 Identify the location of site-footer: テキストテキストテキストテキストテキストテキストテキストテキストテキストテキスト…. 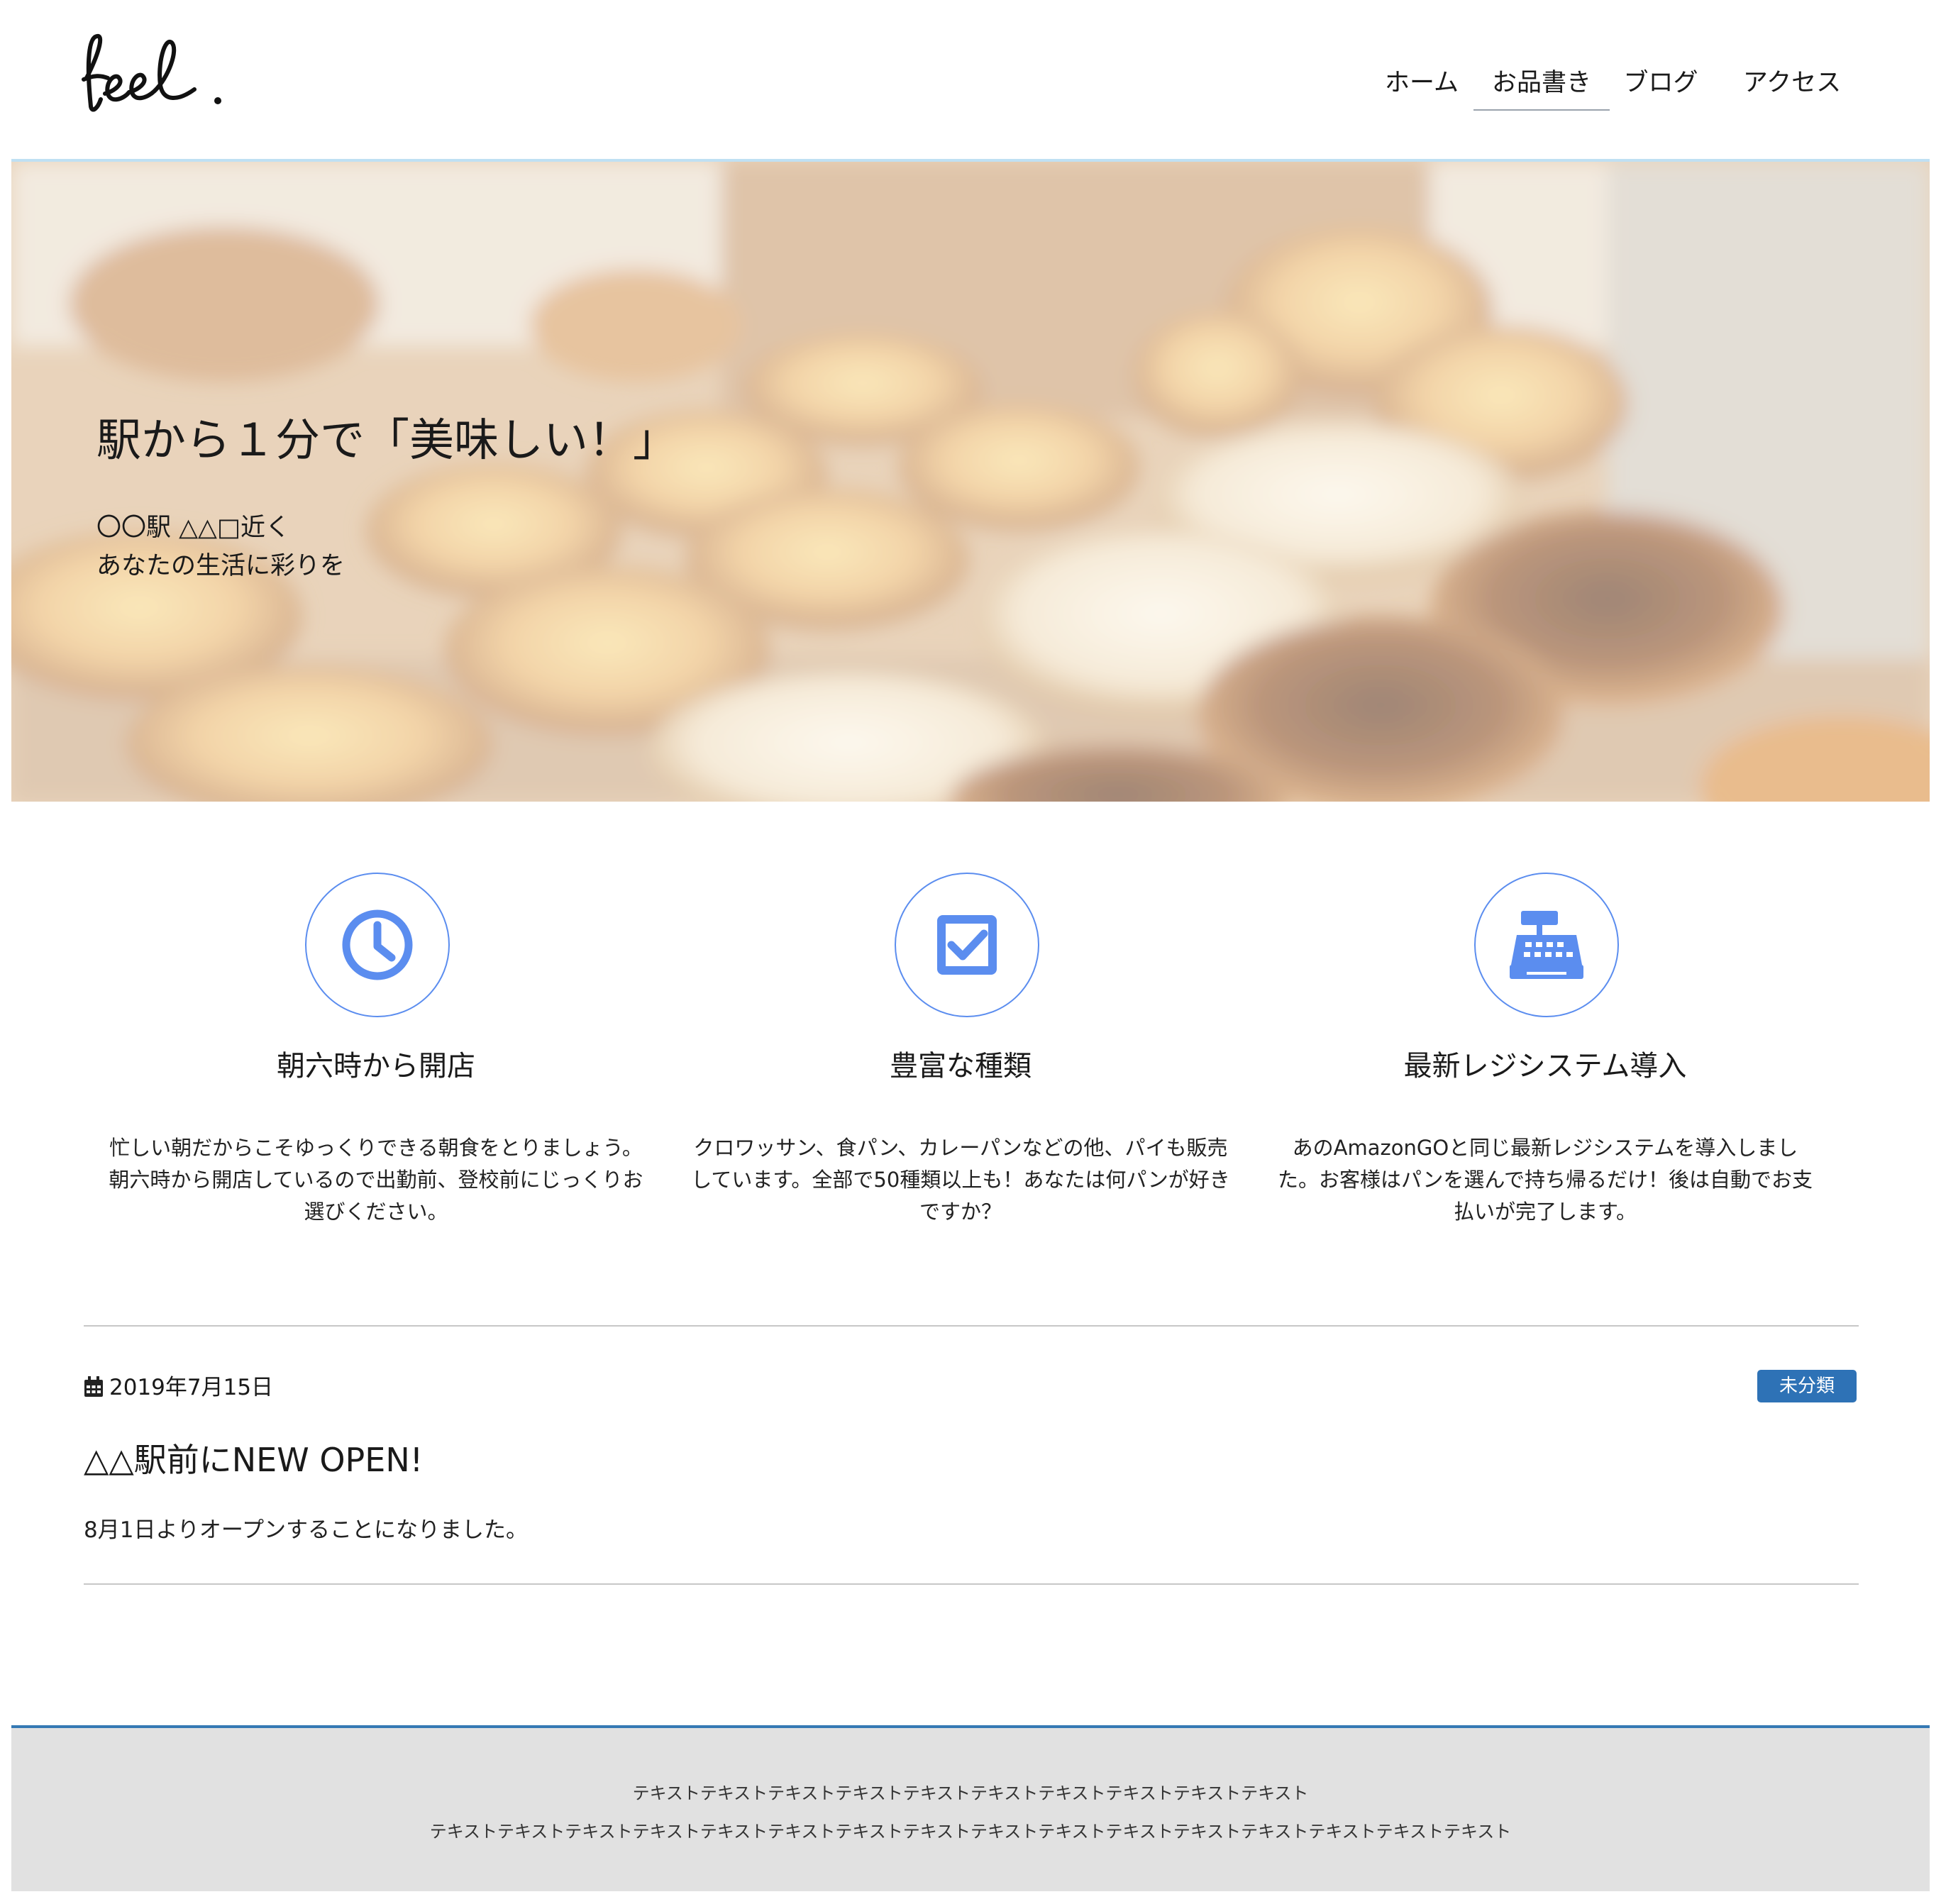
(970, 1810).